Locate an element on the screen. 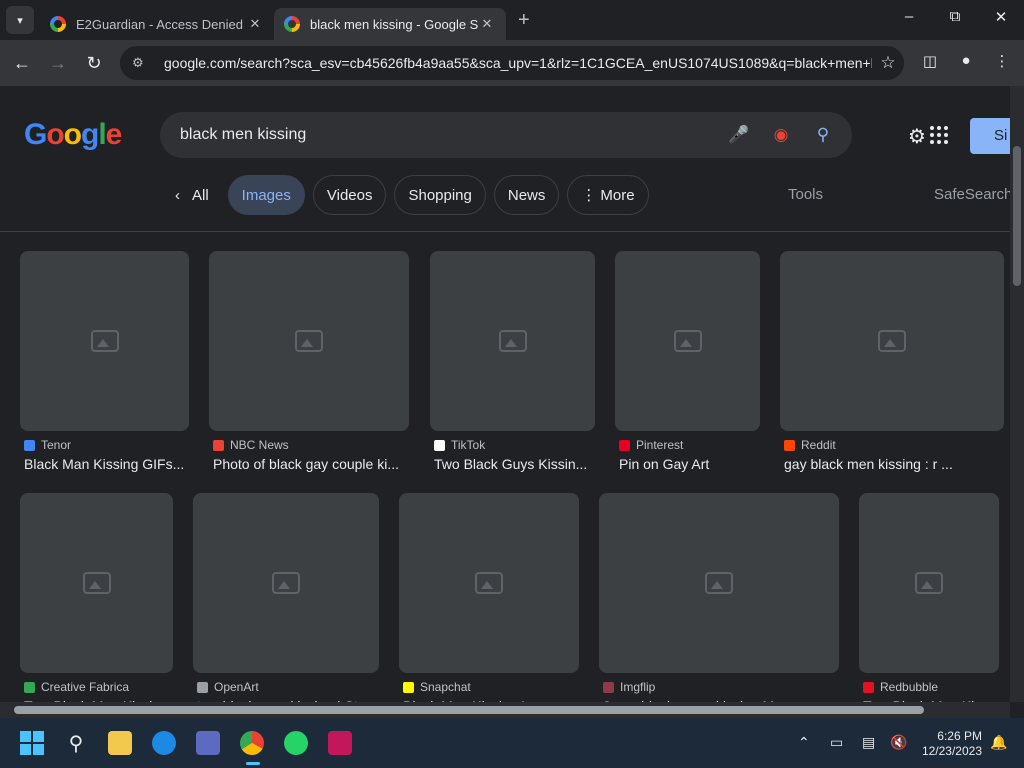  tab-title: black men kissing - Google Sea is located at coordinates (394, 24).